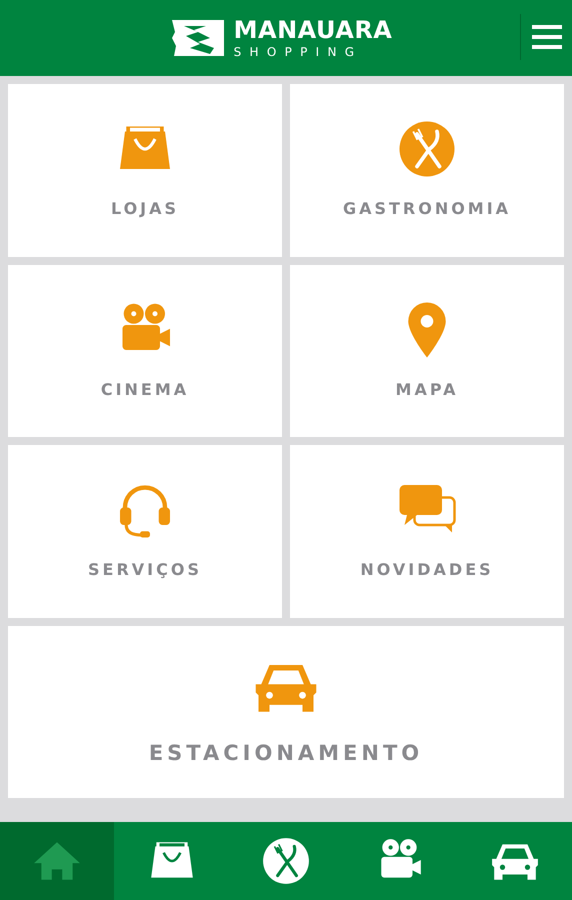 The image size is (572, 900). What do you see at coordinates (299, 52) in the screenshot?
I see `brand-subtitle: SHOPPING` at bounding box center [299, 52].